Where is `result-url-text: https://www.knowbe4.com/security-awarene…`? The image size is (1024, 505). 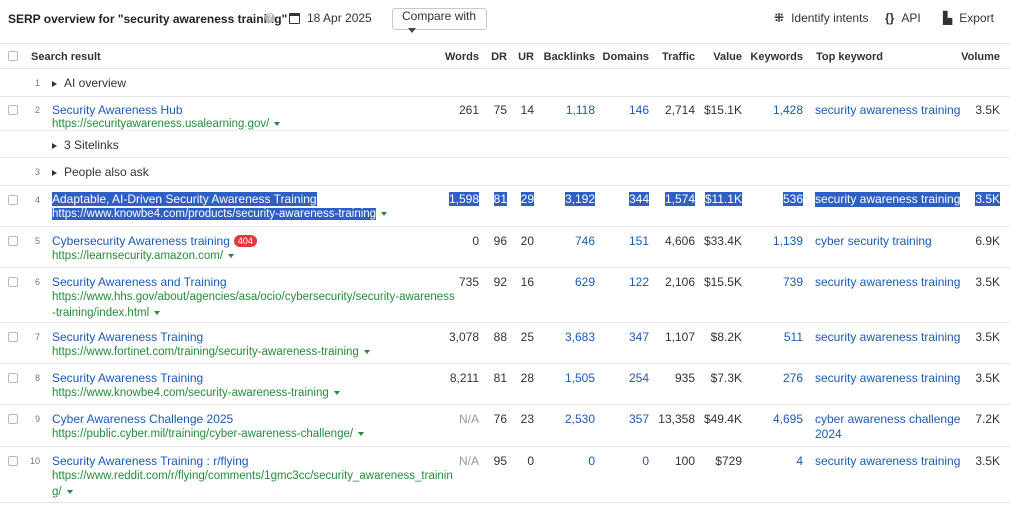
result-url-text: https://www.knowbe4.com/security-awarene… is located at coordinates (190, 393).